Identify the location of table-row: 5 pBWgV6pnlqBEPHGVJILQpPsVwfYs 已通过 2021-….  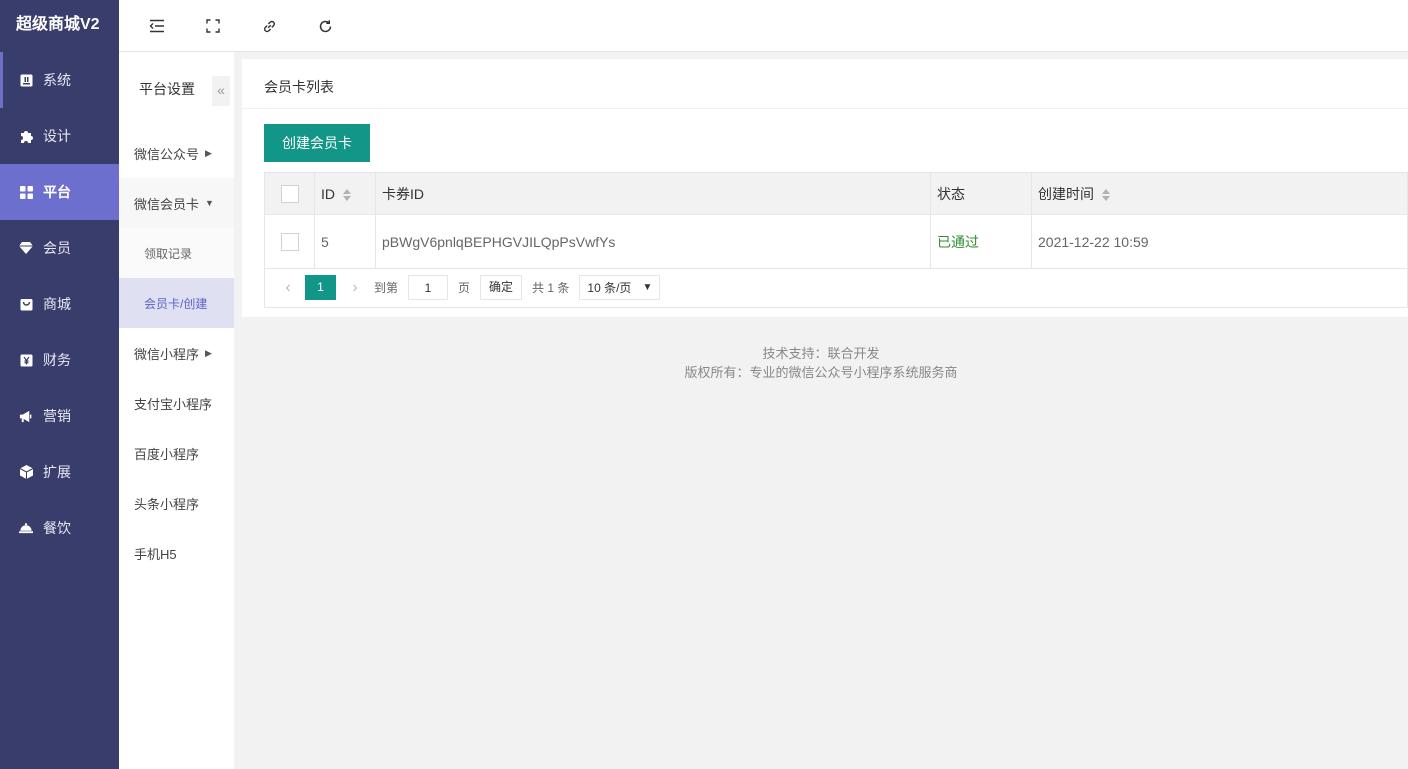
(836, 241).